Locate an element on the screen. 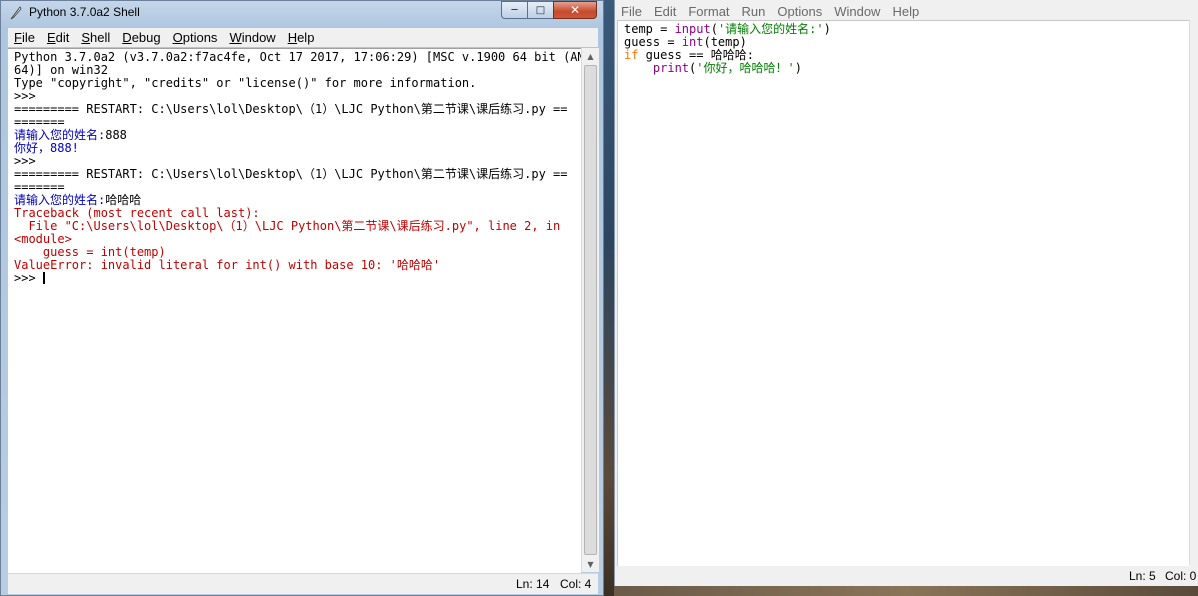 The image size is (1198, 596). shell-statusbar: Ln: 14 Col: 4 is located at coordinates (303, 583).